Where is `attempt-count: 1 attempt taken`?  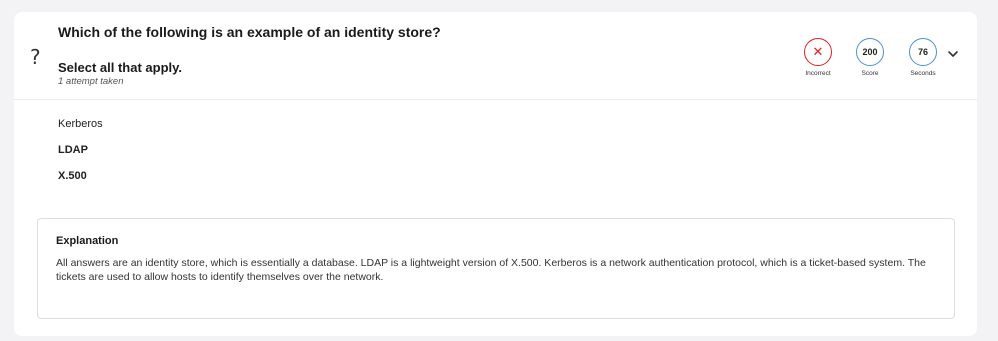 attempt-count: 1 attempt taken is located at coordinates (91, 81).